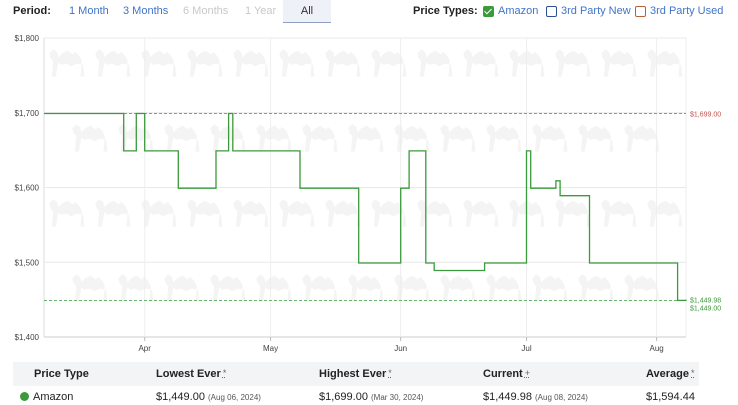 The image size is (738, 405). What do you see at coordinates (705, 114) in the screenshot?
I see `highest-price-label: $1,699.00` at bounding box center [705, 114].